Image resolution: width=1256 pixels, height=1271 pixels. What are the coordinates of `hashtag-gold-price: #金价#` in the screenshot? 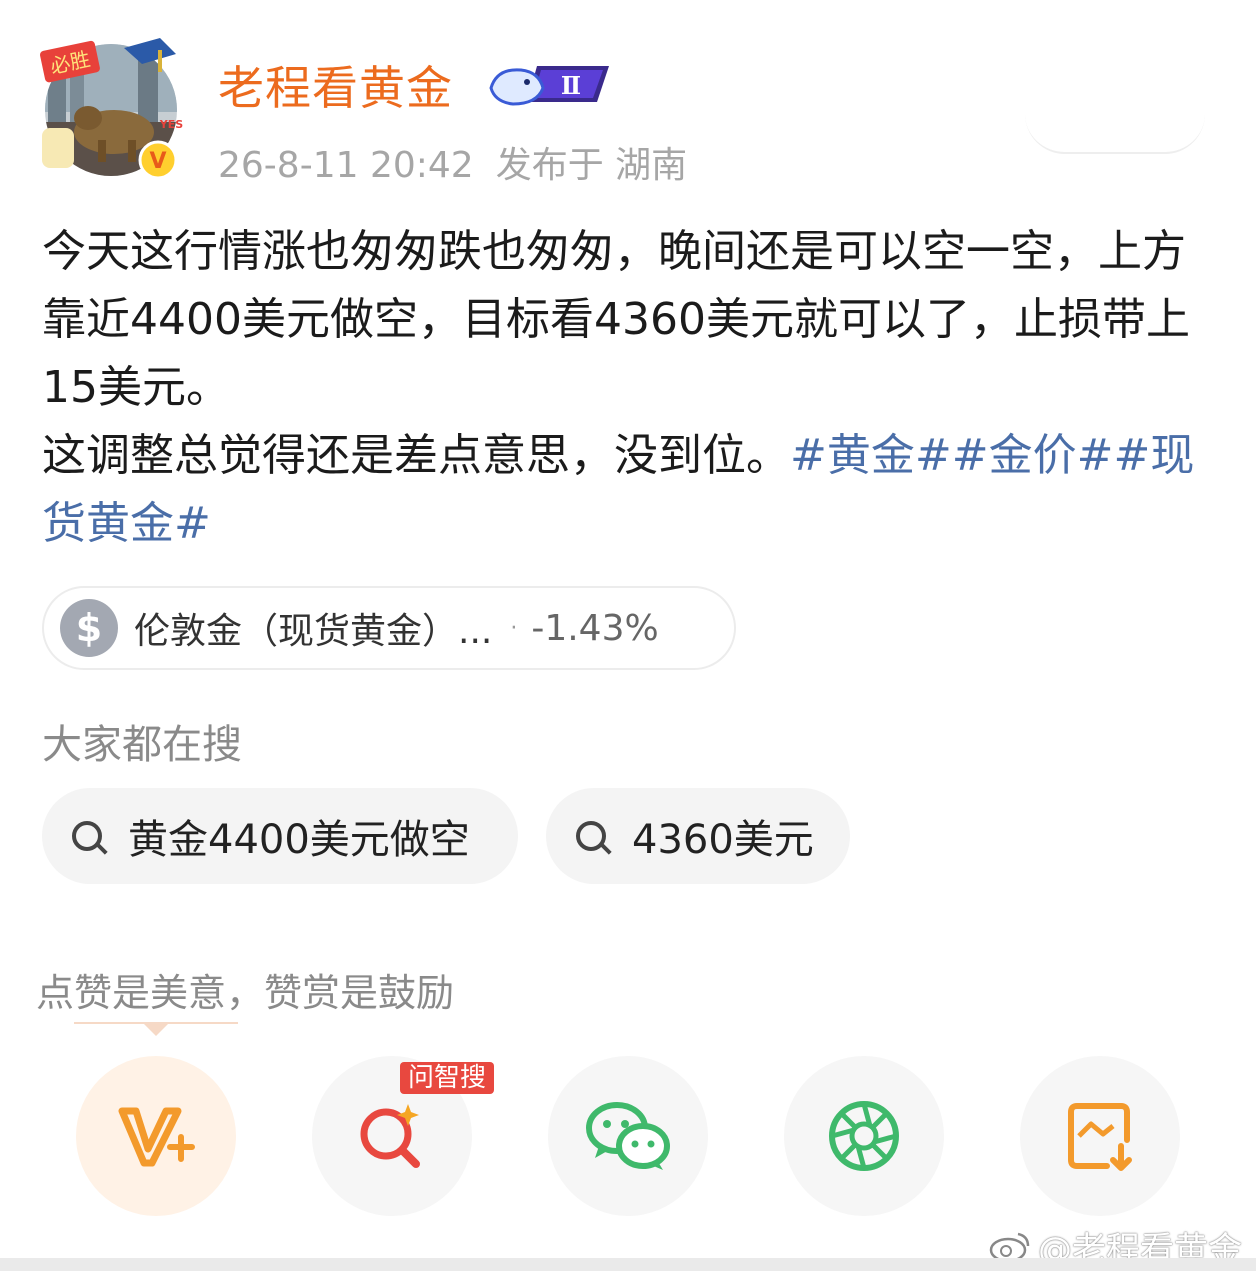 It's located at (1033, 455).